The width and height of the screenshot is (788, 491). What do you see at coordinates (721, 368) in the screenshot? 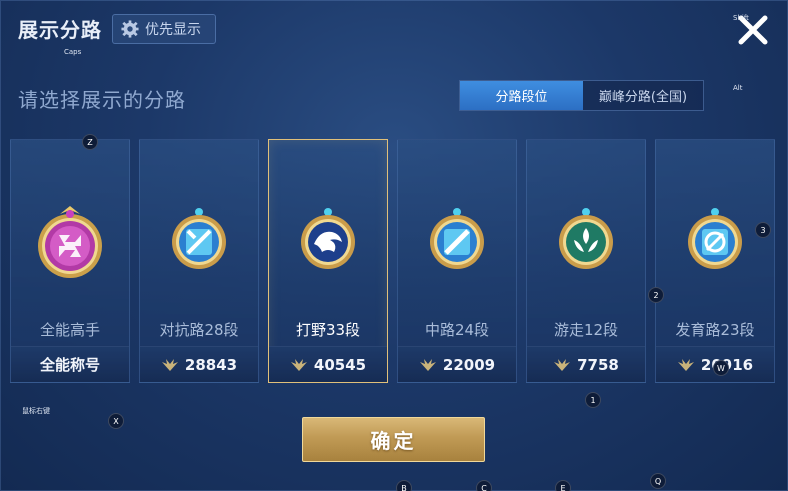
I see `key-hint-w: W` at bounding box center [721, 368].